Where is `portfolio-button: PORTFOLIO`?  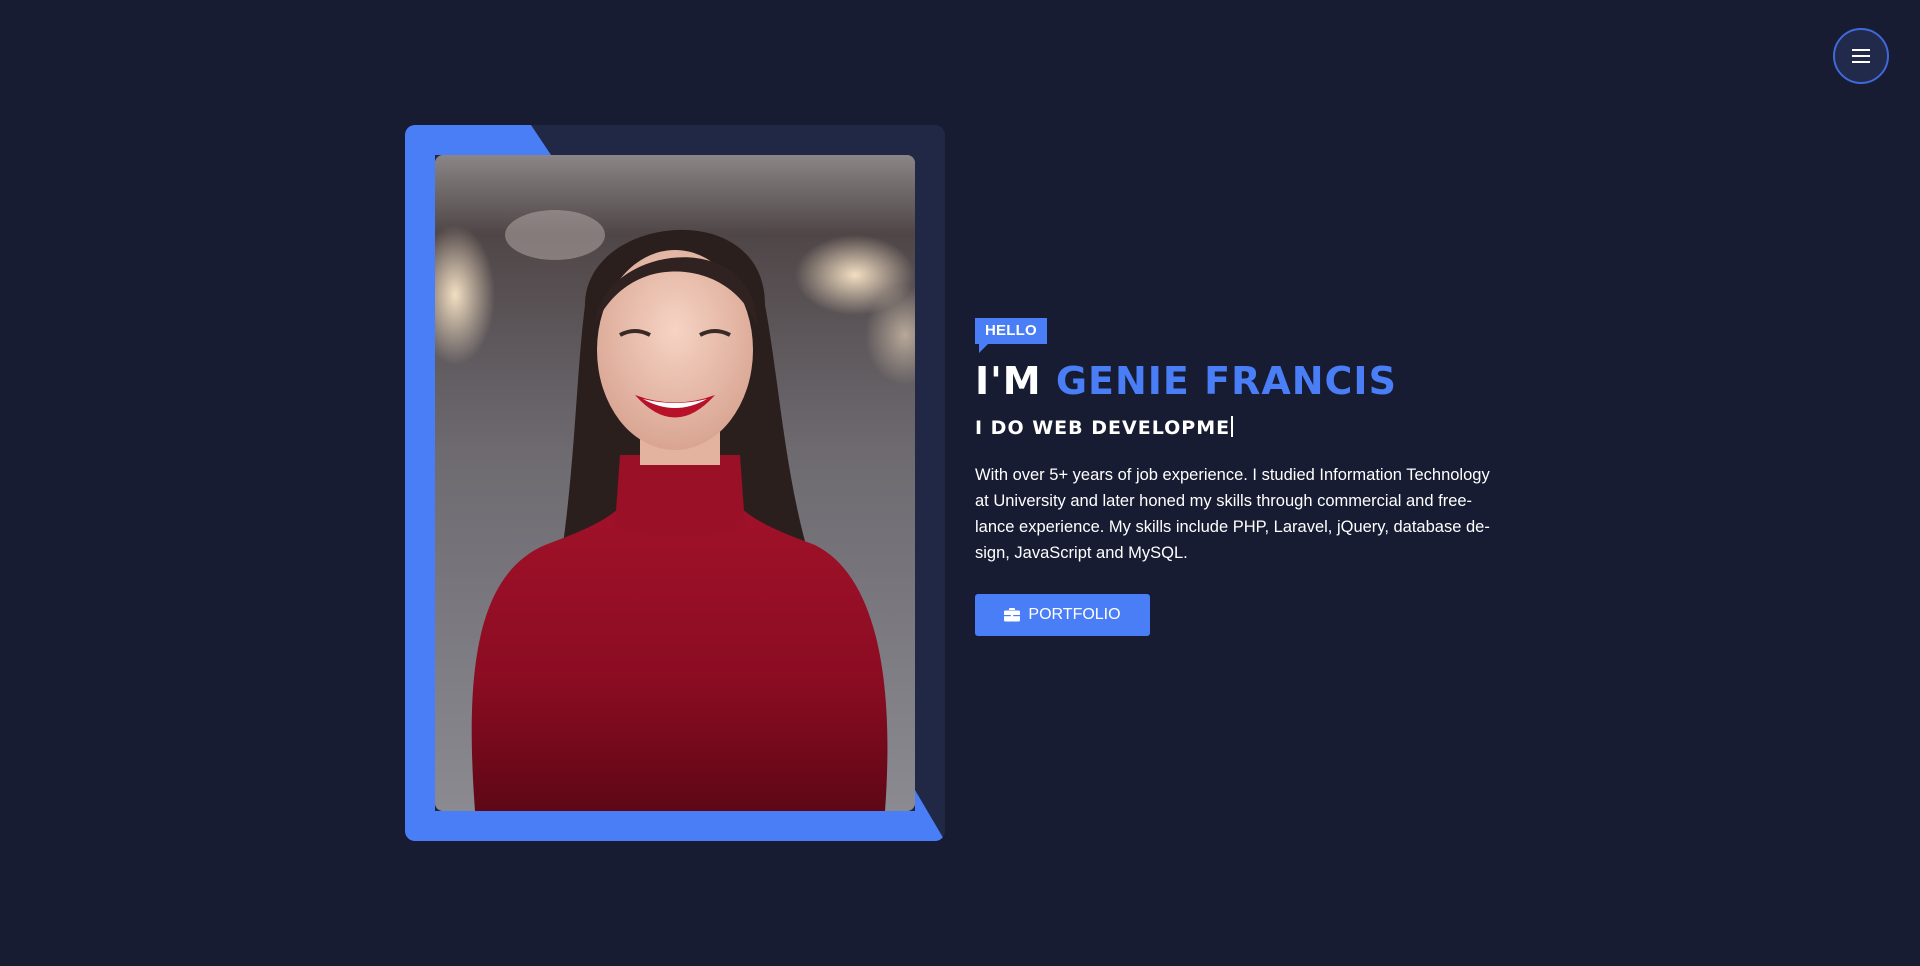 portfolio-button: PORTFOLIO is located at coordinates (1062, 615).